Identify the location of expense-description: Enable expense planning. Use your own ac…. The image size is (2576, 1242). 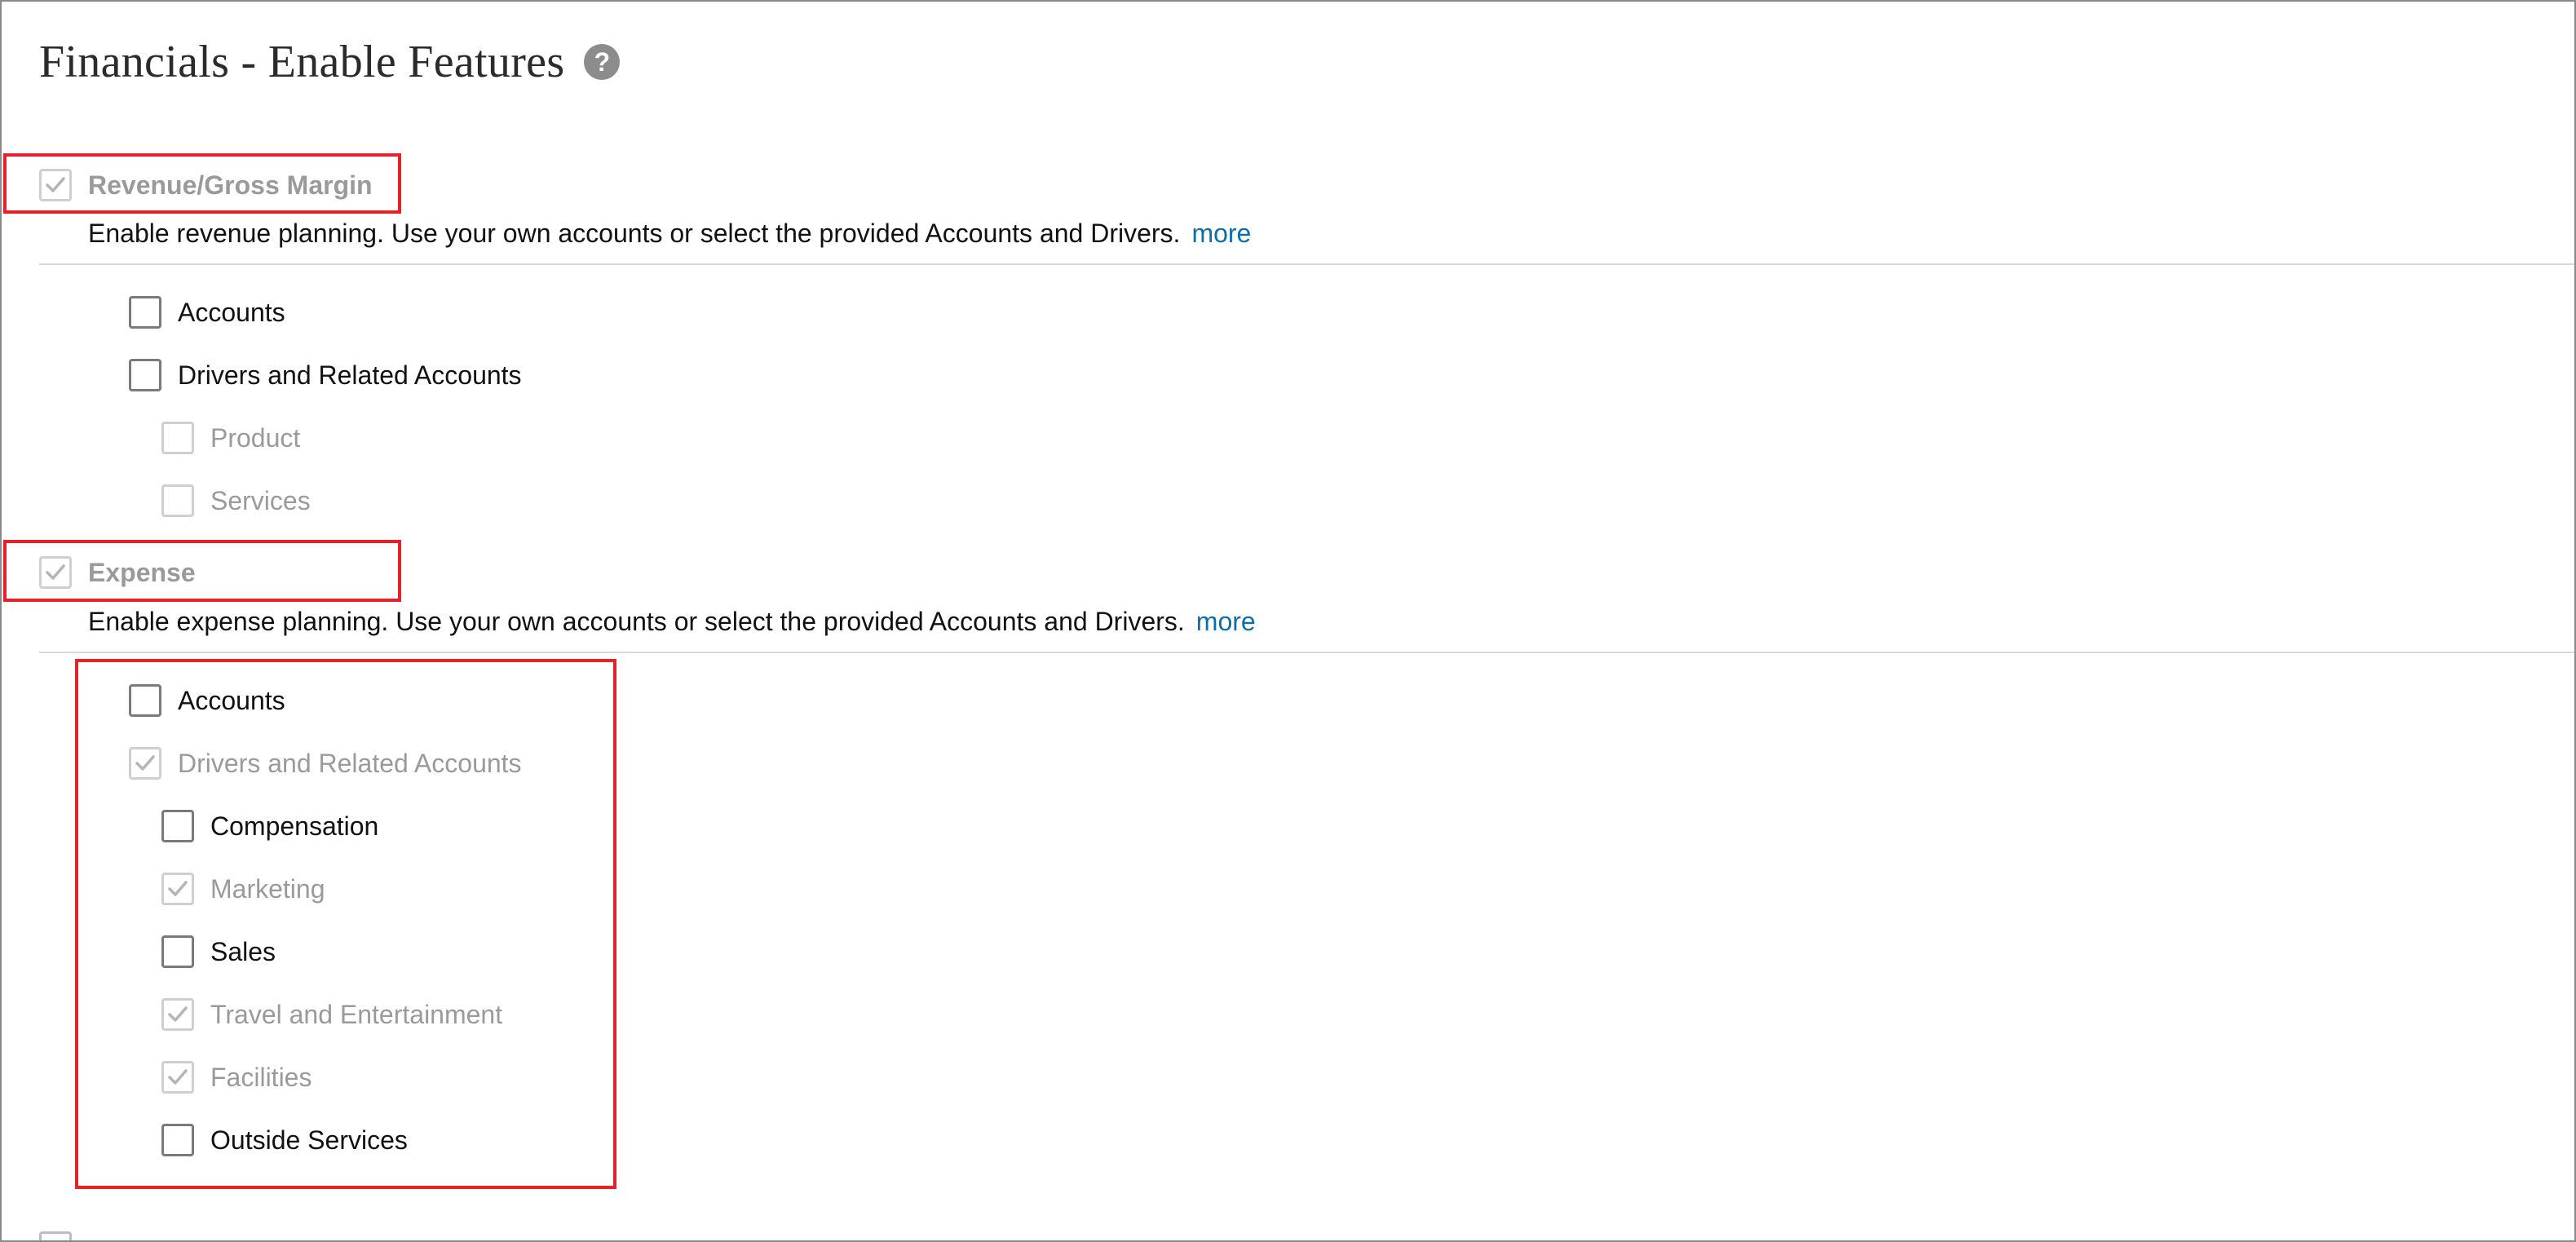
(672, 622).